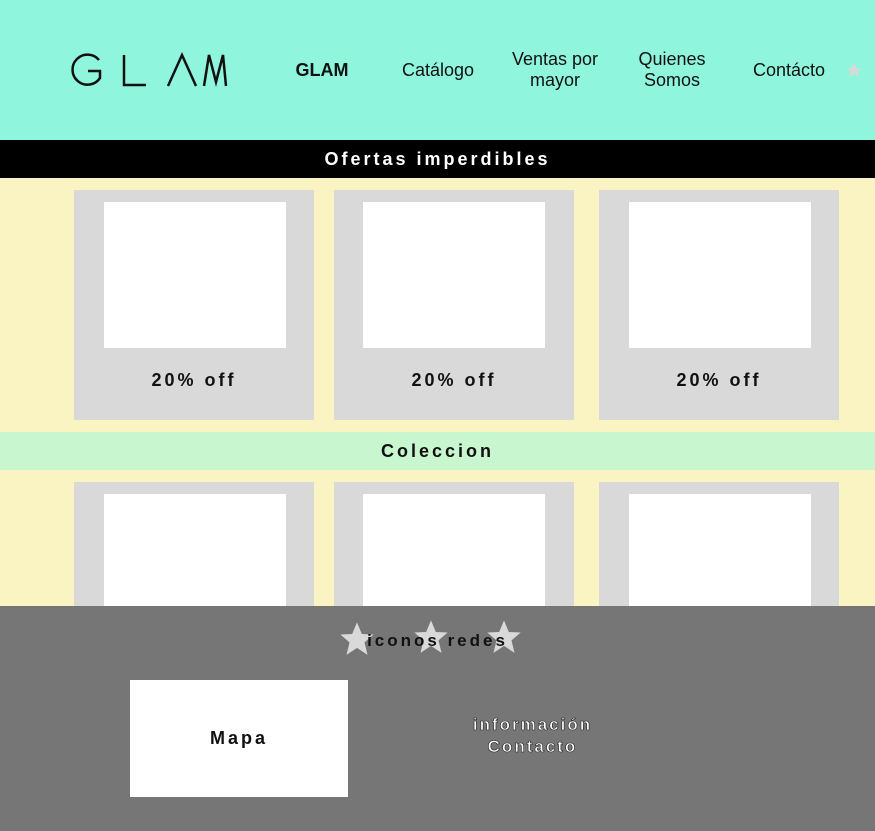  I want to click on contact-info: información Contacto, so click(532, 736).